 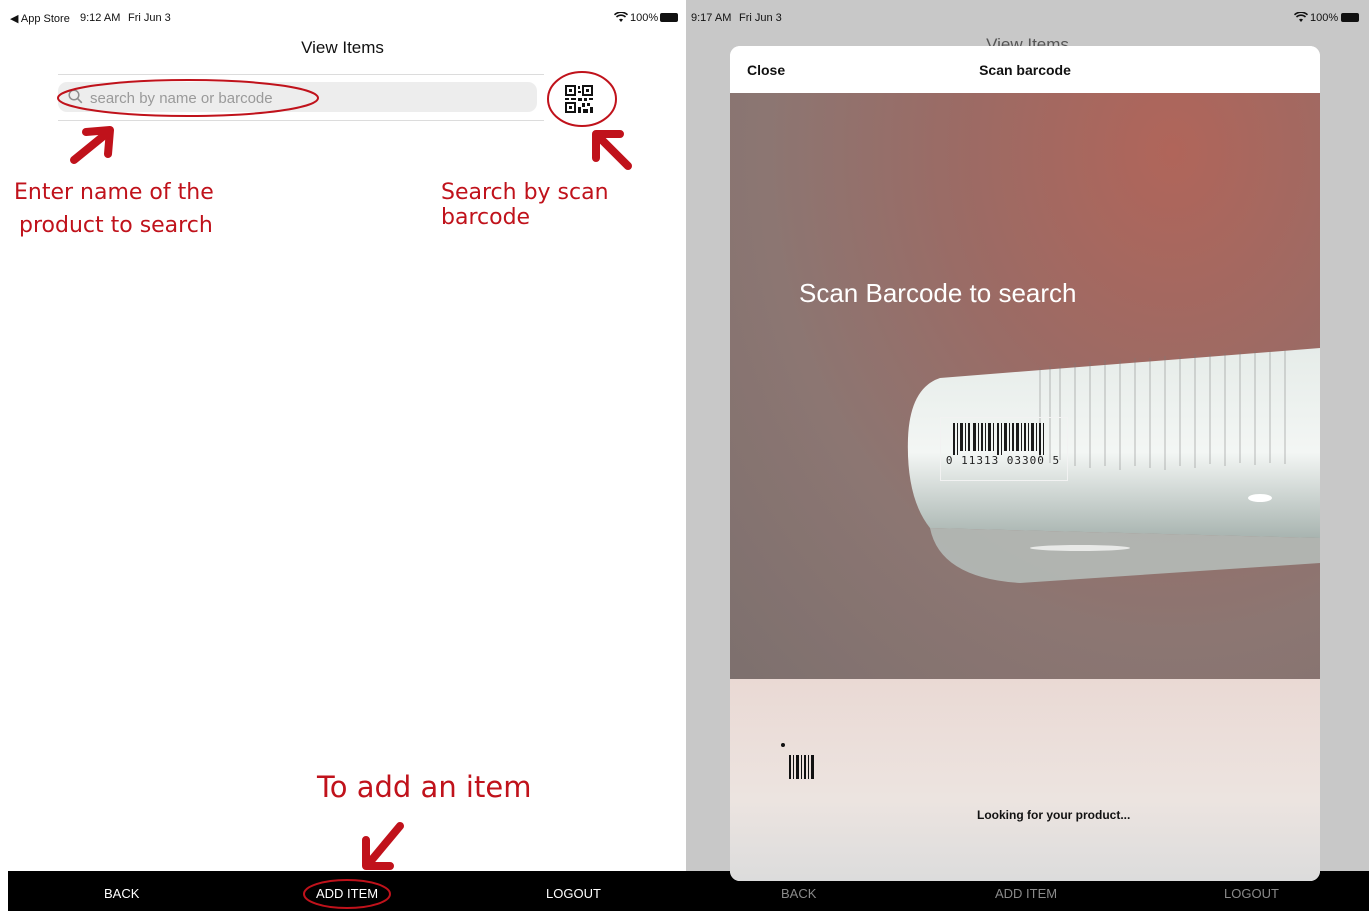 What do you see at coordinates (1026, 893) in the screenshot?
I see `add-item-button: ADD ITEM` at bounding box center [1026, 893].